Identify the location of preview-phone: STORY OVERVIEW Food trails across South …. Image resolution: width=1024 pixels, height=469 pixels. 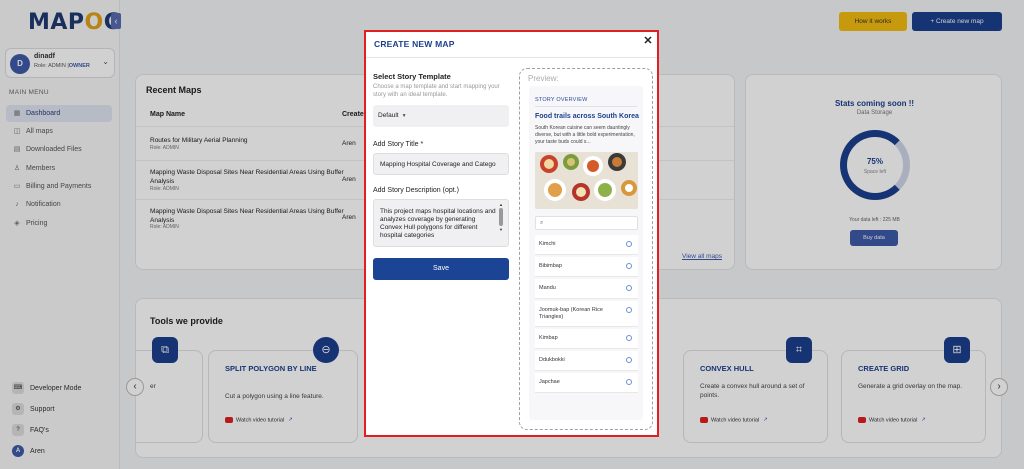
(586, 253).